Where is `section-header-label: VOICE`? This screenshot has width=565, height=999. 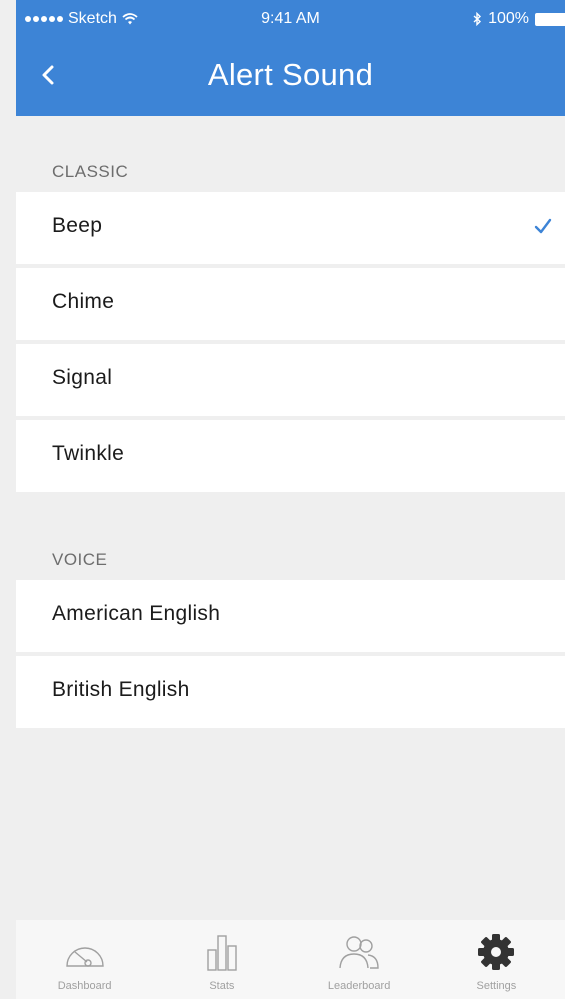 section-header-label: VOICE is located at coordinates (80, 559).